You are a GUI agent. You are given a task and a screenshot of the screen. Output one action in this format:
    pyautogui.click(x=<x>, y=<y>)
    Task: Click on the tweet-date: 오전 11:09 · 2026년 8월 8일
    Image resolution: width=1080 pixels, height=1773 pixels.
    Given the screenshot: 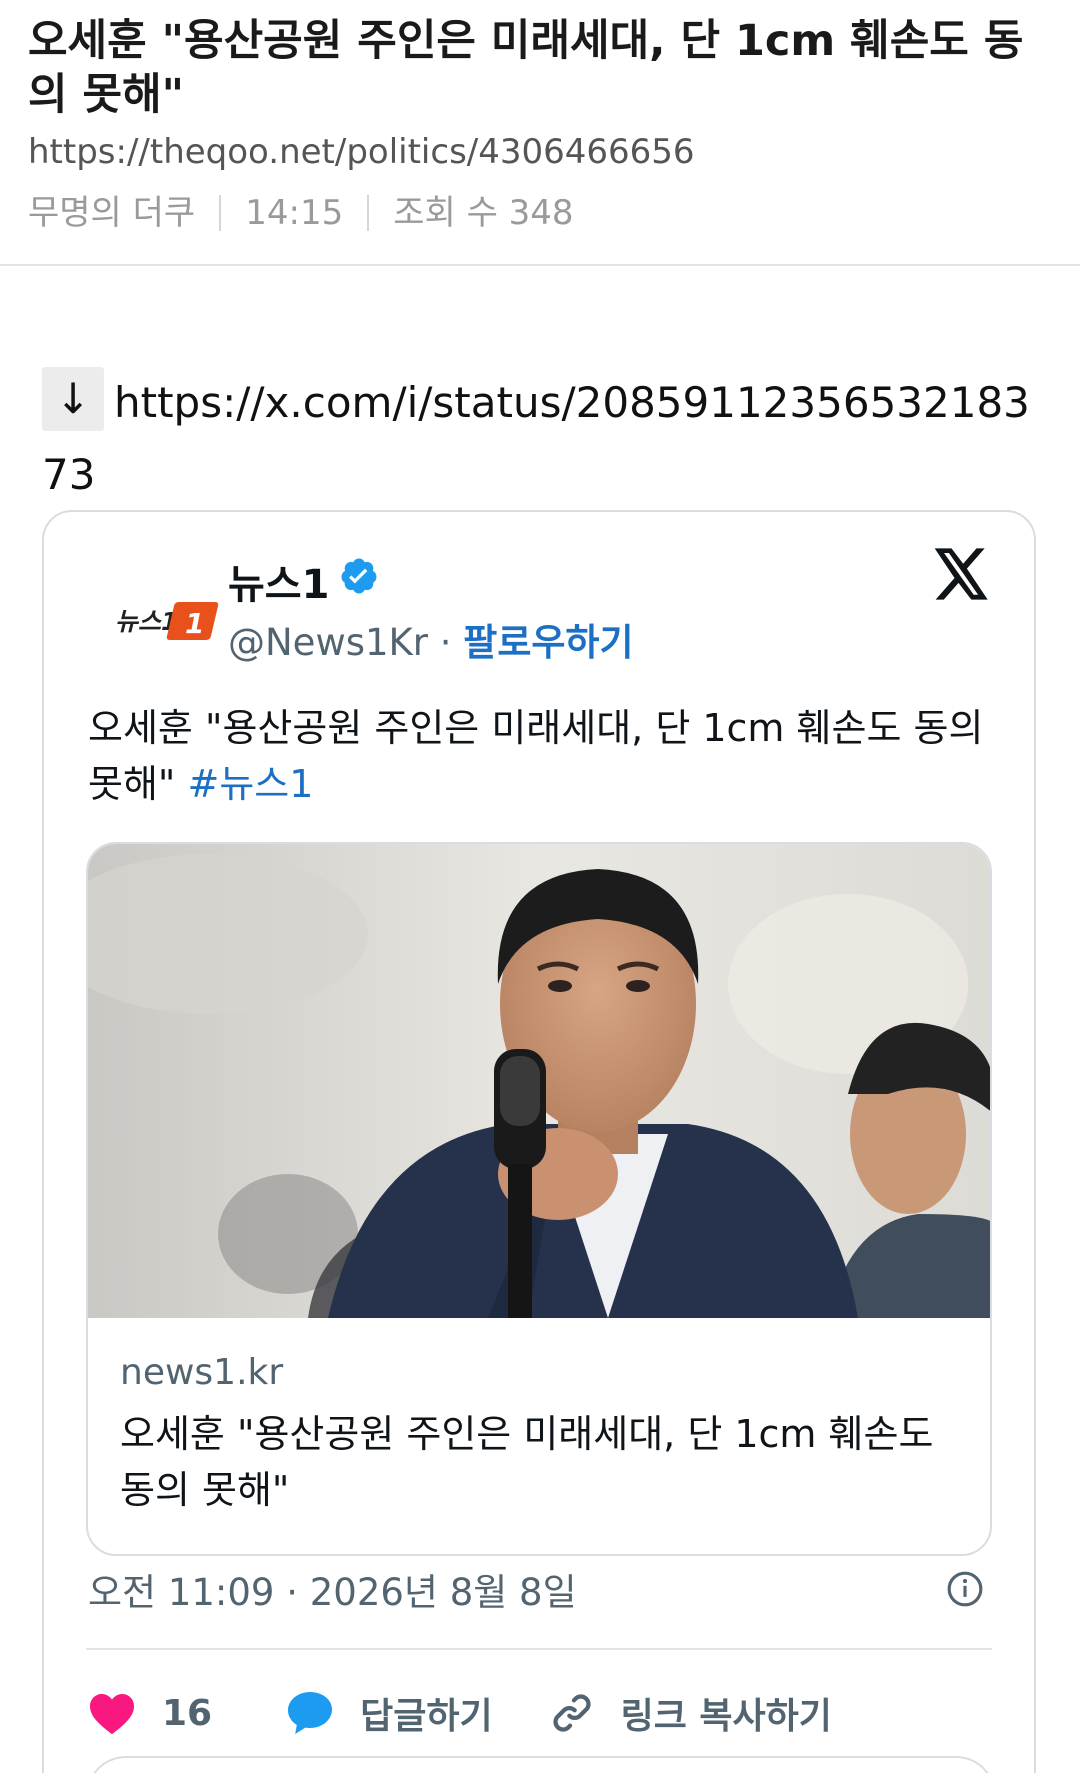 What is the action you would take?
    pyautogui.click(x=332, y=1589)
    